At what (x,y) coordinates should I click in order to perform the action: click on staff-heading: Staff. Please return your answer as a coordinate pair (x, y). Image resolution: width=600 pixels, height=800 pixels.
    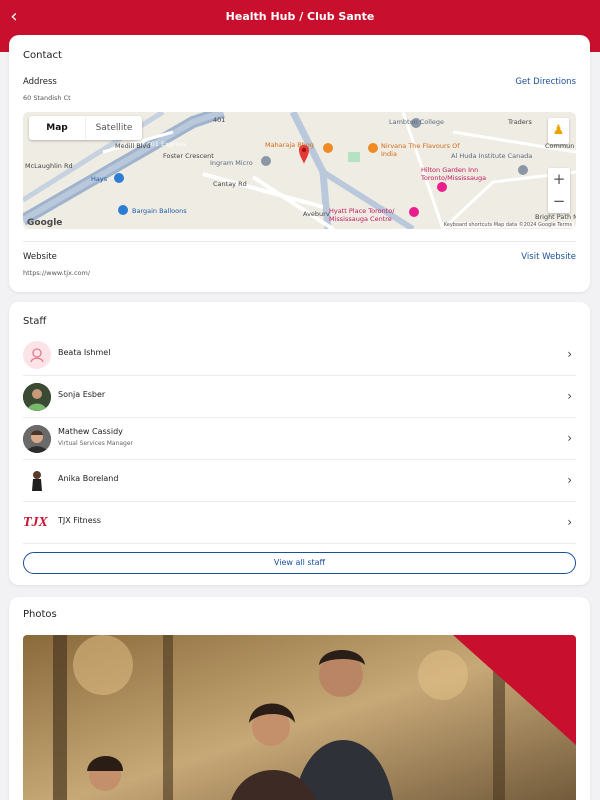
    Looking at the image, I should click on (35, 321).